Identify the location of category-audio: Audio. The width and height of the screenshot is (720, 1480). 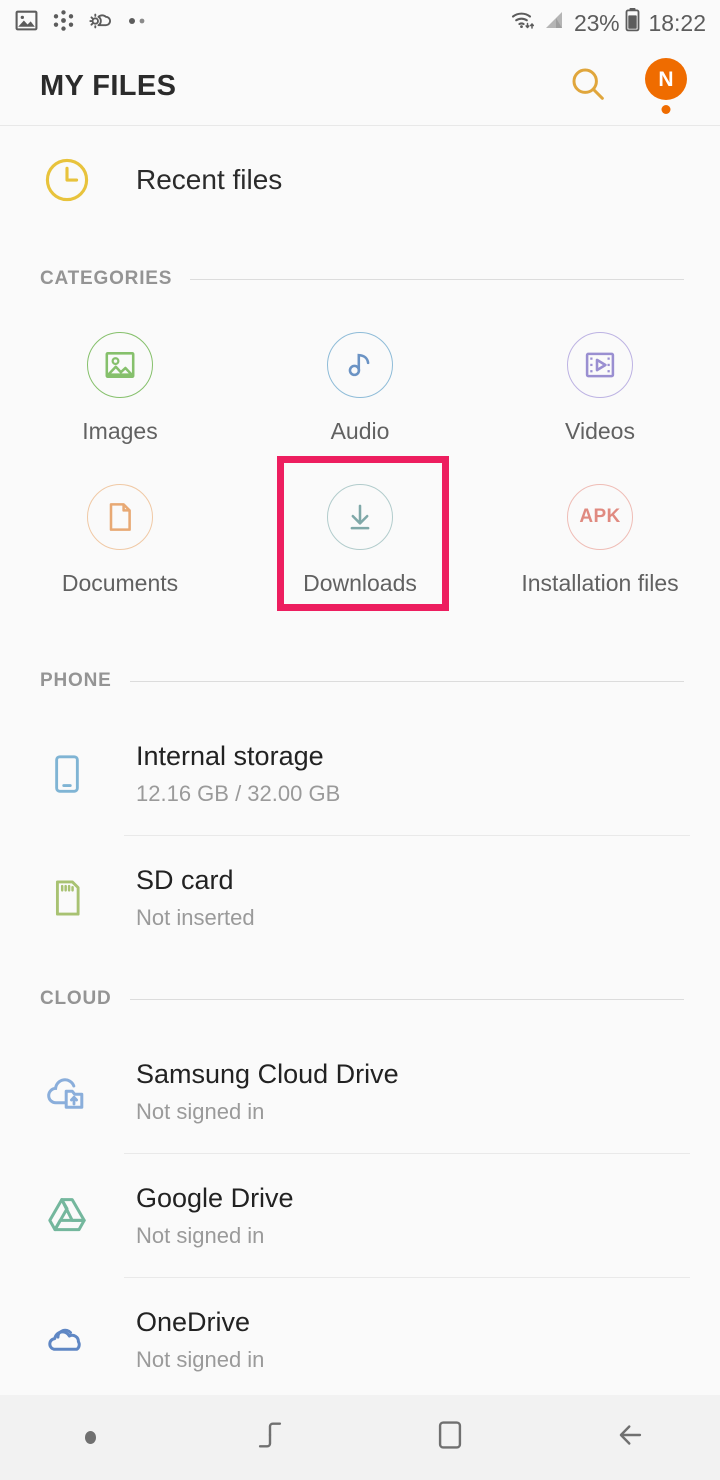
(360, 398).